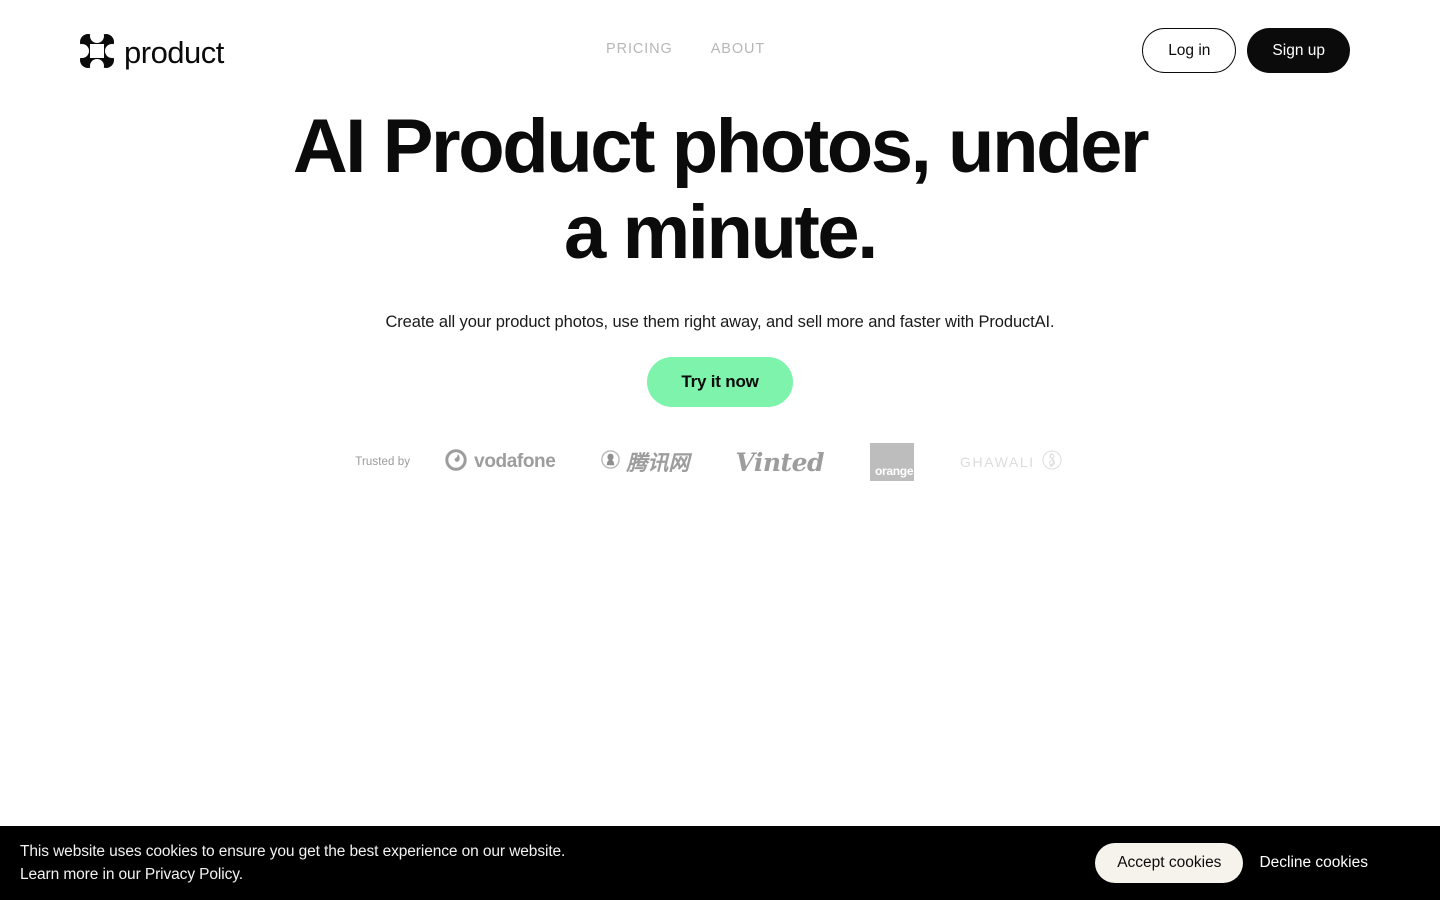  What do you see at coordinates (1298, 50) in the screenshot?
I see `signup-button: Sign up` at bounding box center [1298, 50].